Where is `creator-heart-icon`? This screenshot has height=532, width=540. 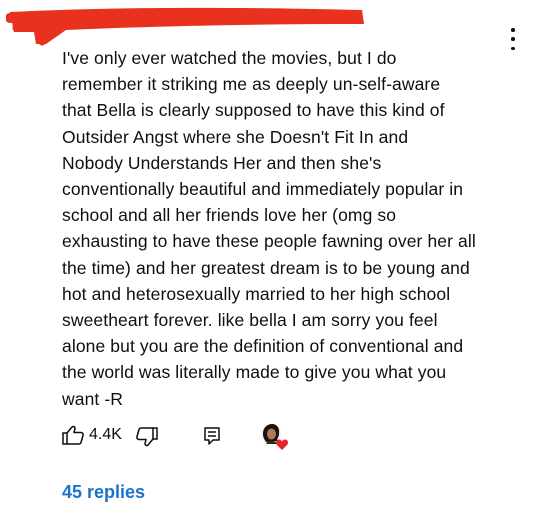
creator-heart-icon is located at coordinates (275, 437).